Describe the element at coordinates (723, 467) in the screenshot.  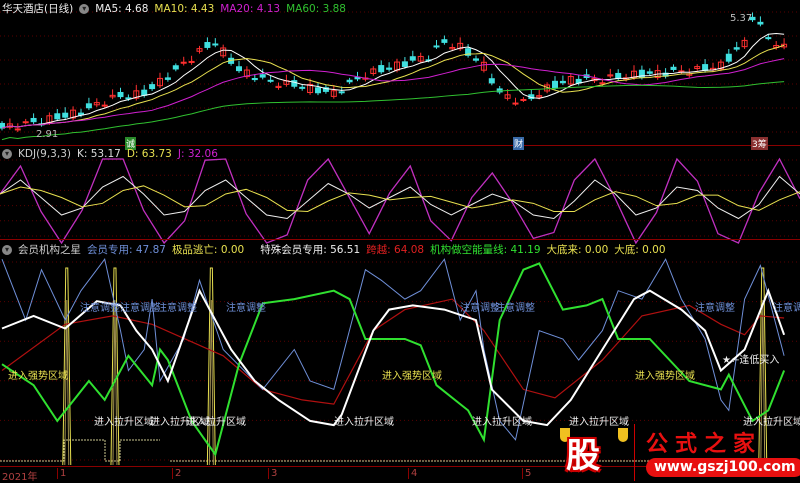
I see `logo-url: www.gszj100.com` at that location.